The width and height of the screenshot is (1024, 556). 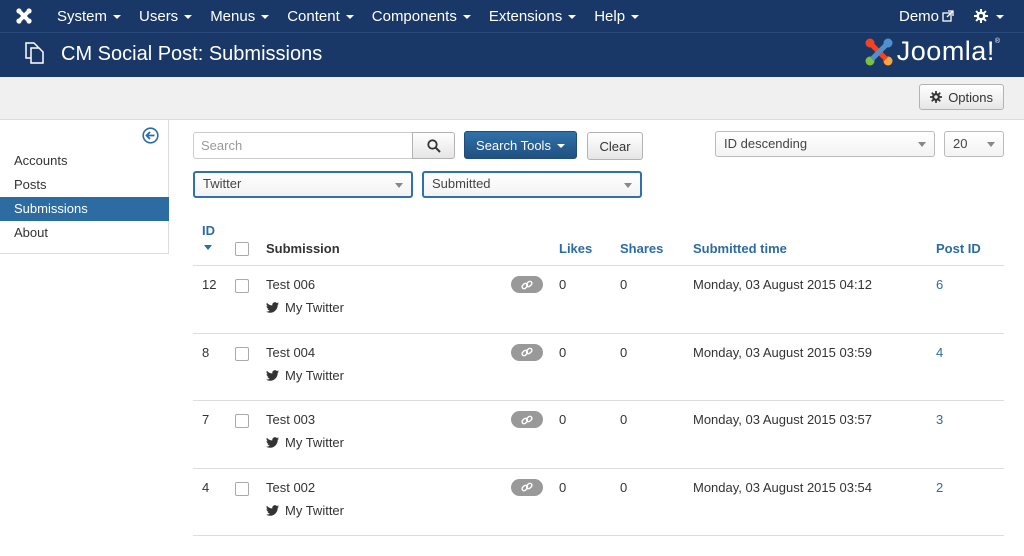 I want to click on row-submitted-time: Monday, 03 August 2015 04:12, so click(x=783, y=284).